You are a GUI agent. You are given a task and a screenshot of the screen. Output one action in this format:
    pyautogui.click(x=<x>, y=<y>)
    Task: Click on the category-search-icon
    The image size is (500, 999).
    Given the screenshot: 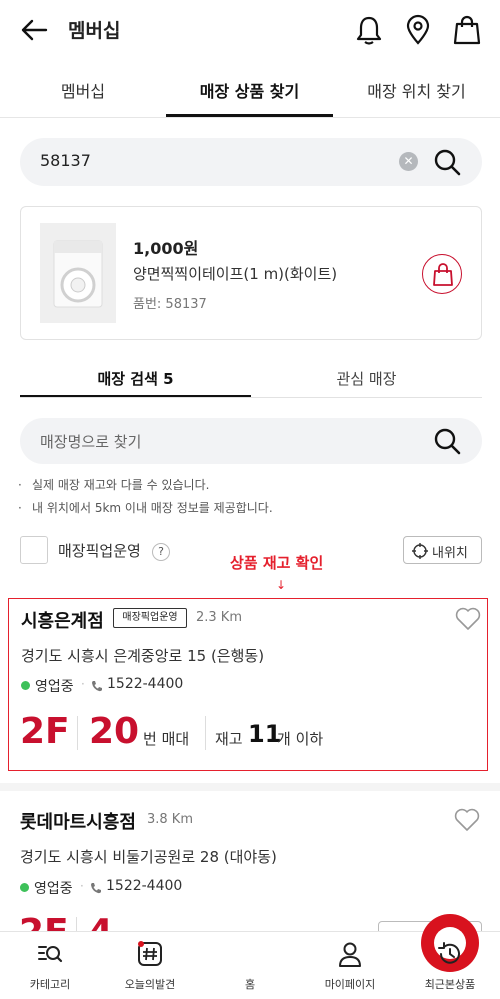 What is the action you would take?
    pyautogui.click(x=50, y=954)
    